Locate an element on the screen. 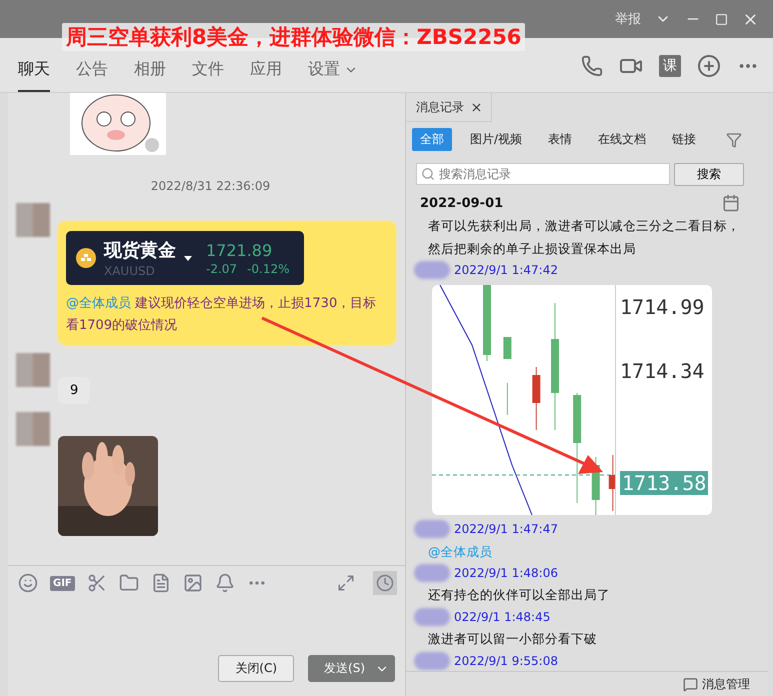  message-icon is located at coordinates (690, 684).